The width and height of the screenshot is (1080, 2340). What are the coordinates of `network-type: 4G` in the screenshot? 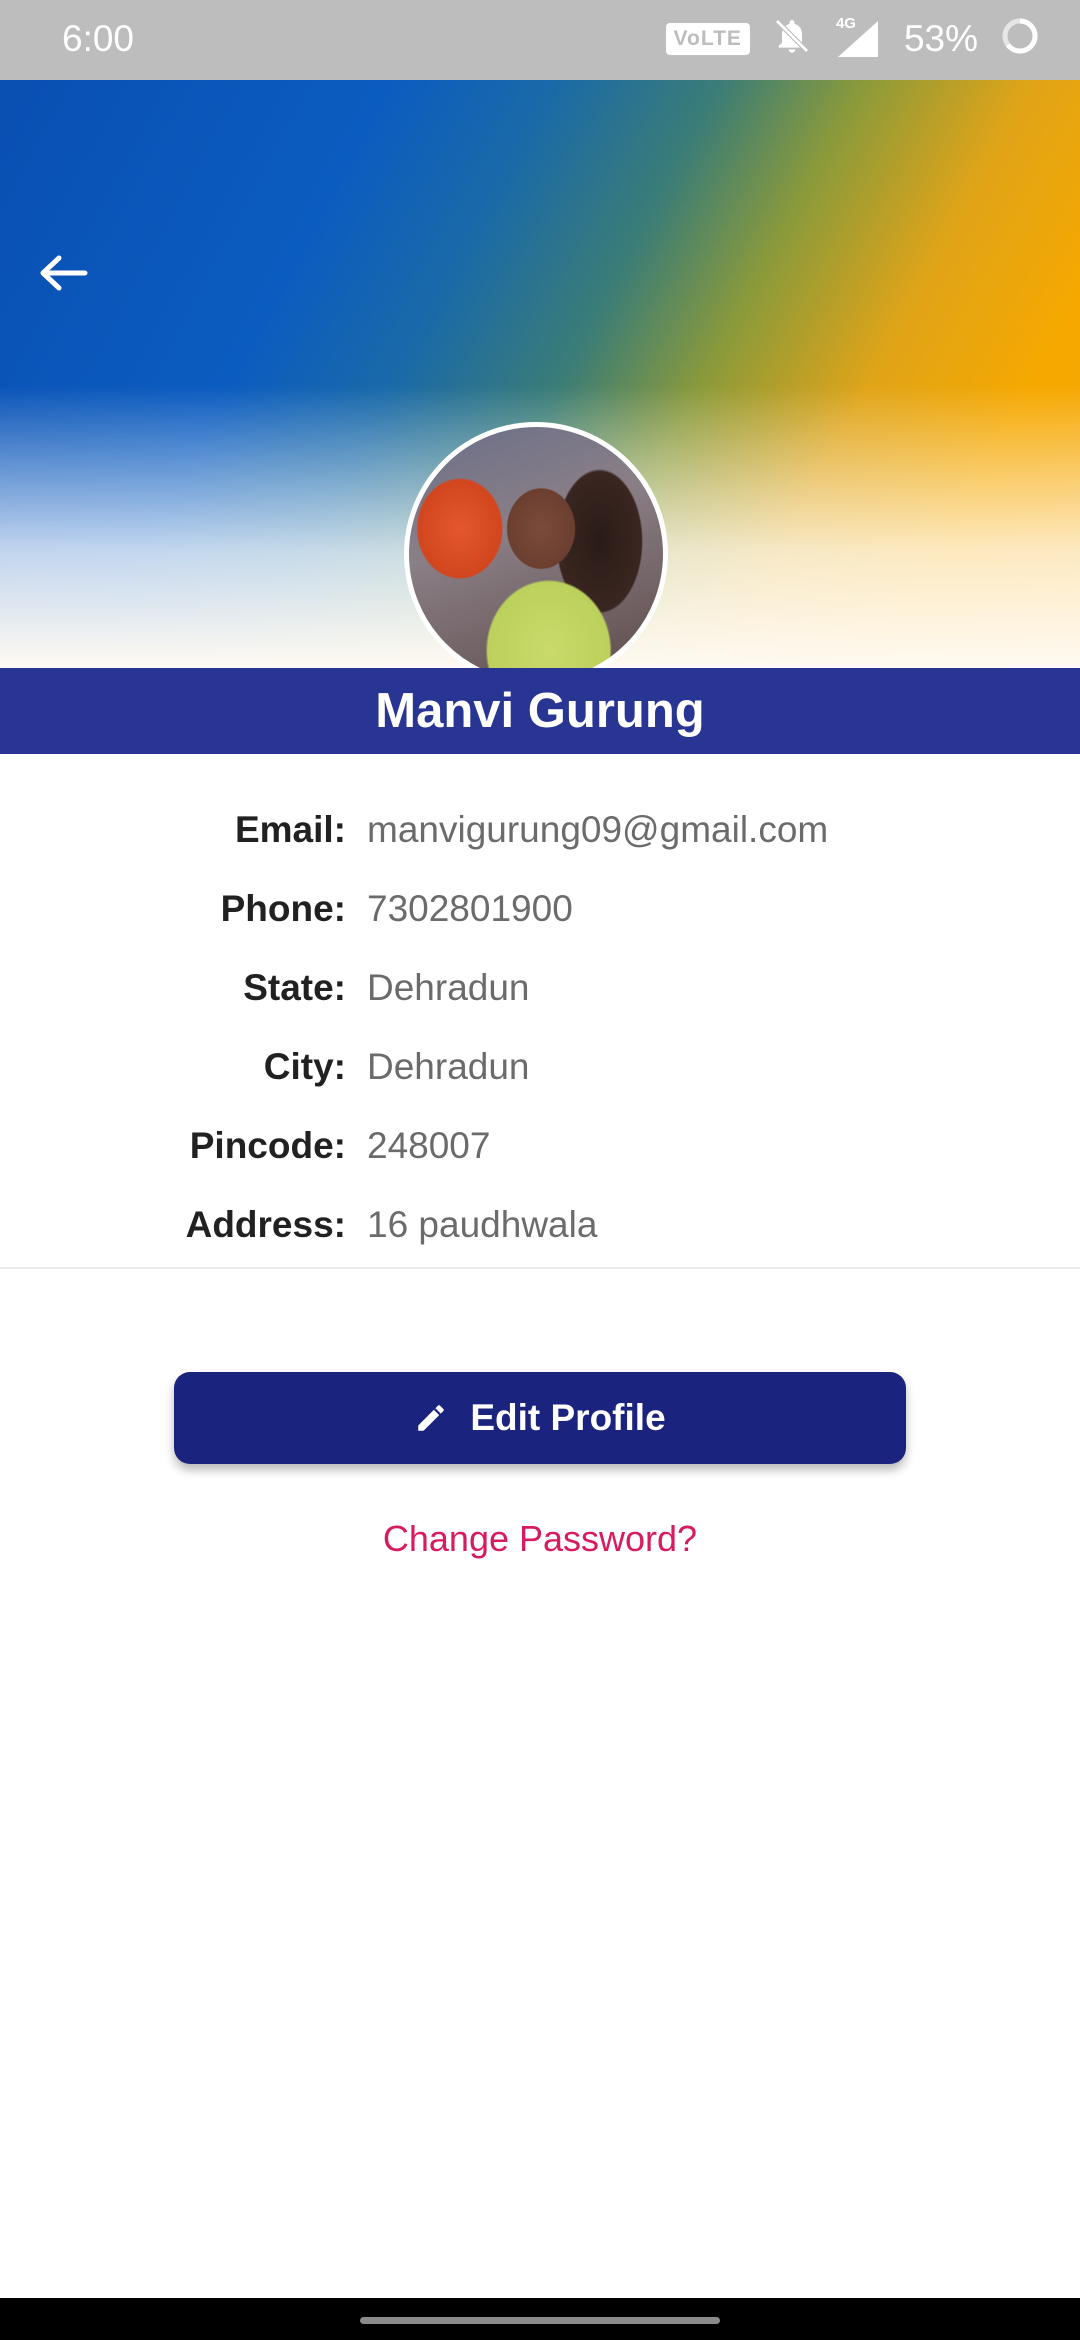 It's located at (845, 23).